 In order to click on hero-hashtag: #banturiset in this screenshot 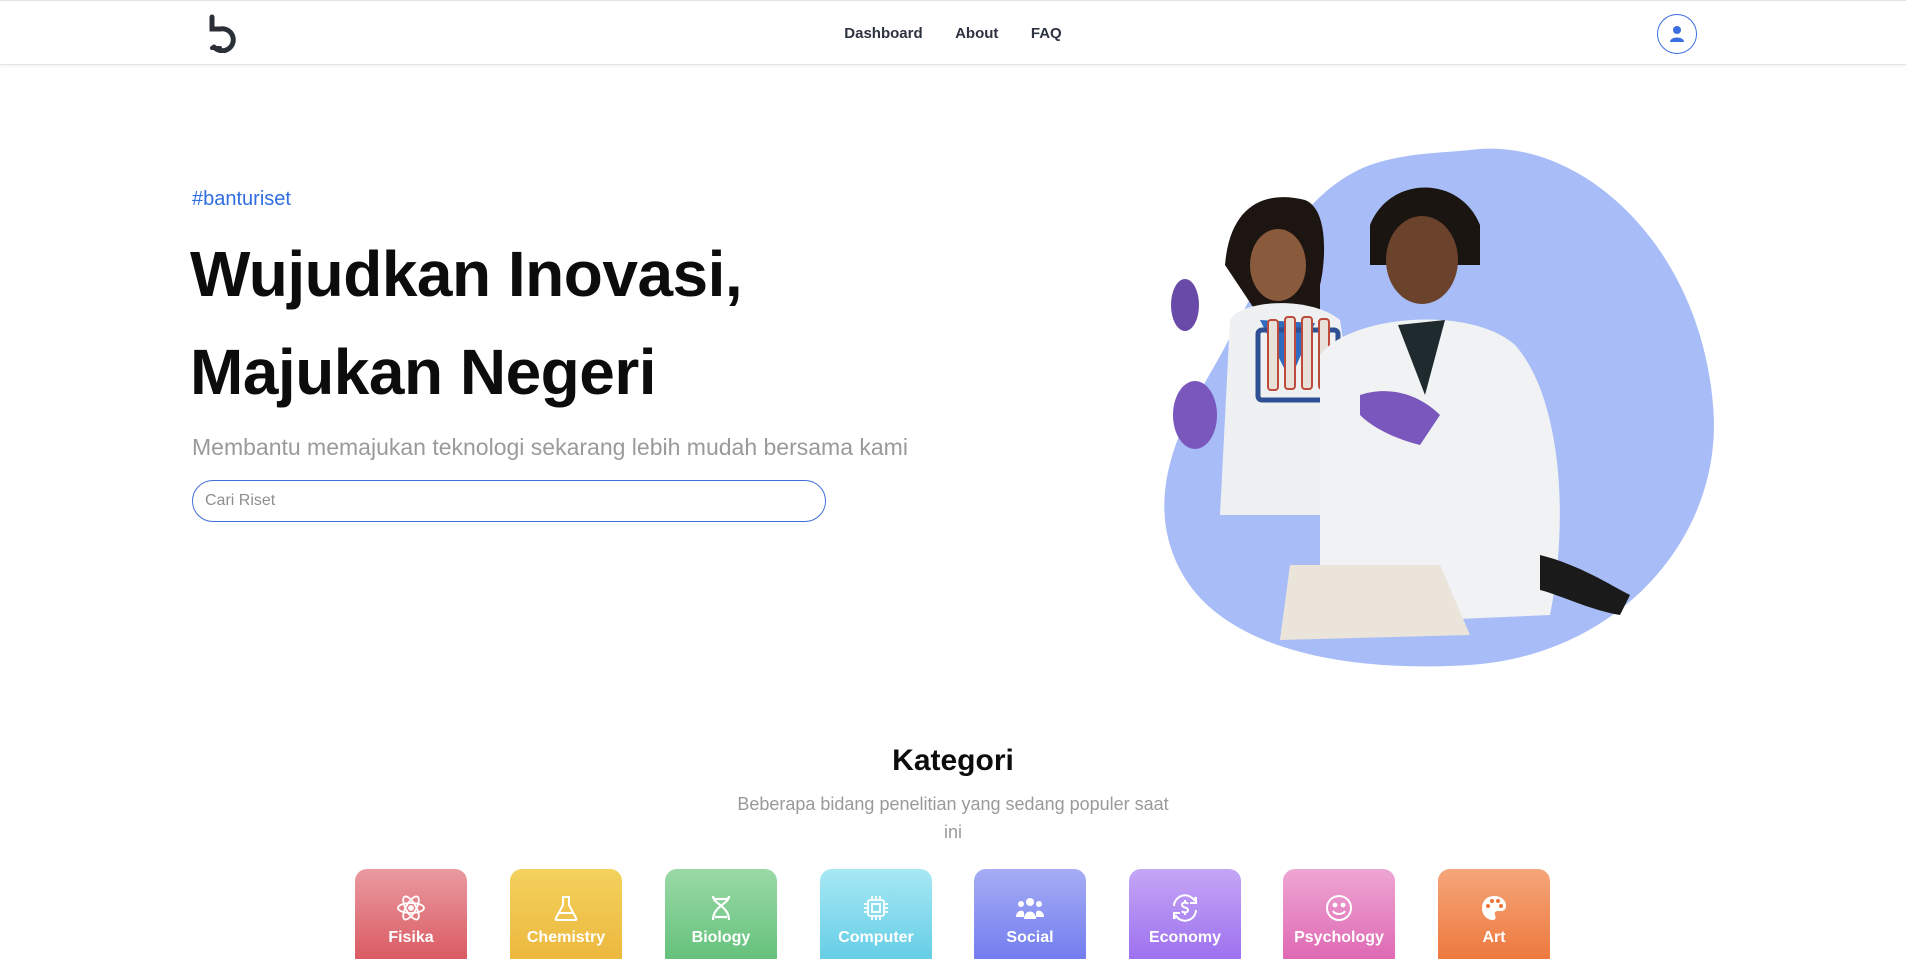, I will do `click(241, 199)`.